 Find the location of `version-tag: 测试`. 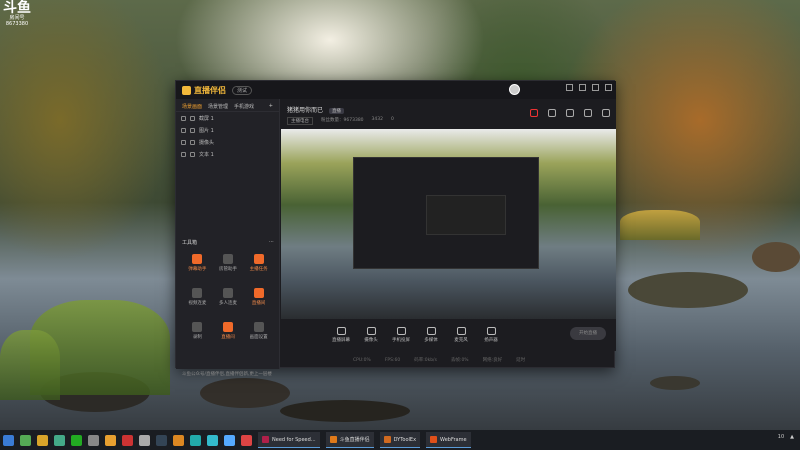

version-tag: 测试 is located at coordinates (242, 90).